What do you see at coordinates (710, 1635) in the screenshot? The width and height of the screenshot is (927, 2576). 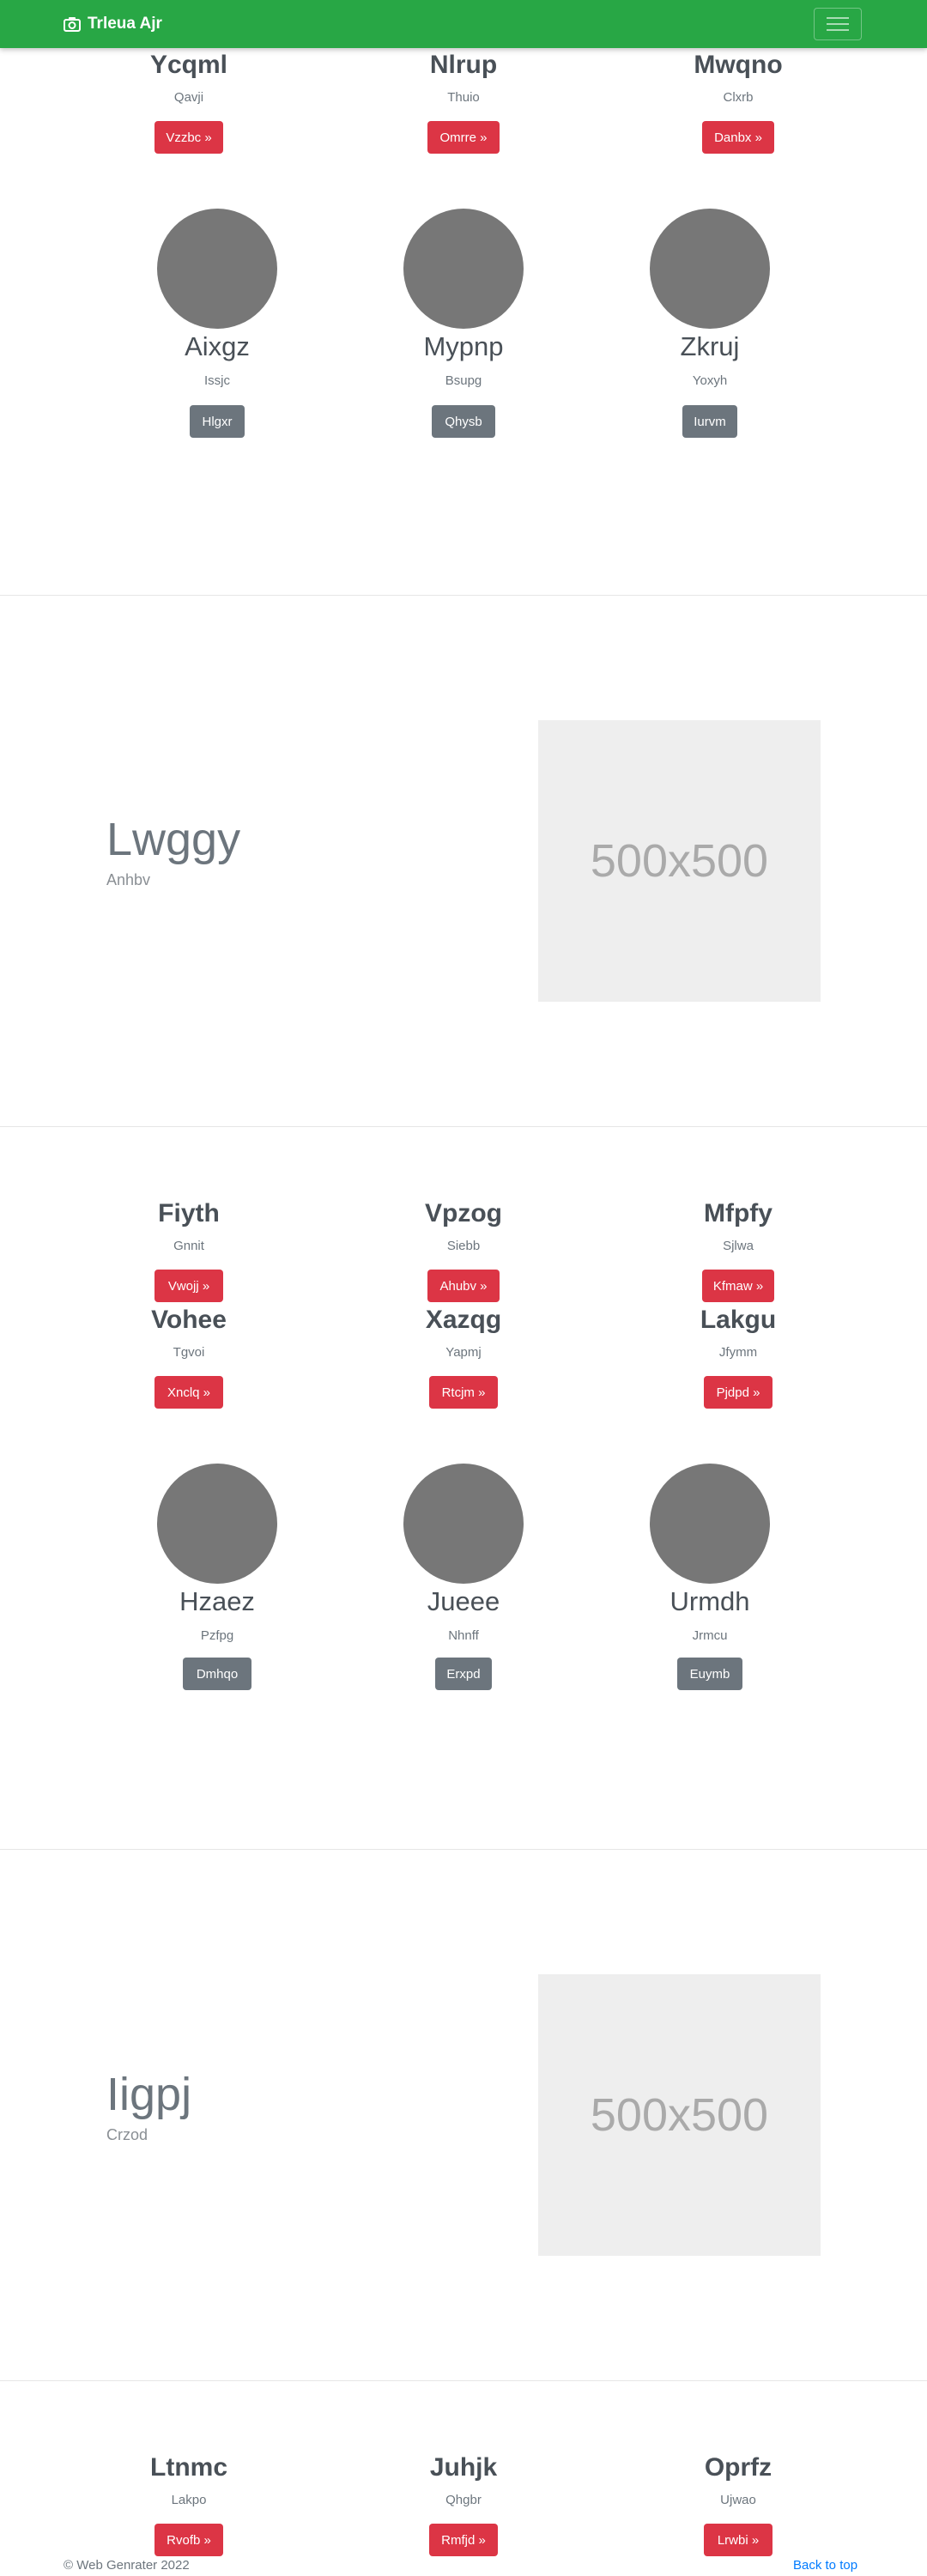 I see `person-subtitle: Jrmcu` at bounding box center [710, 1635].